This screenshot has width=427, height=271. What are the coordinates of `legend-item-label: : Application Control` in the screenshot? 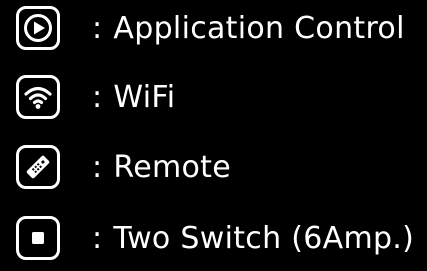 It's located at (248, 29).